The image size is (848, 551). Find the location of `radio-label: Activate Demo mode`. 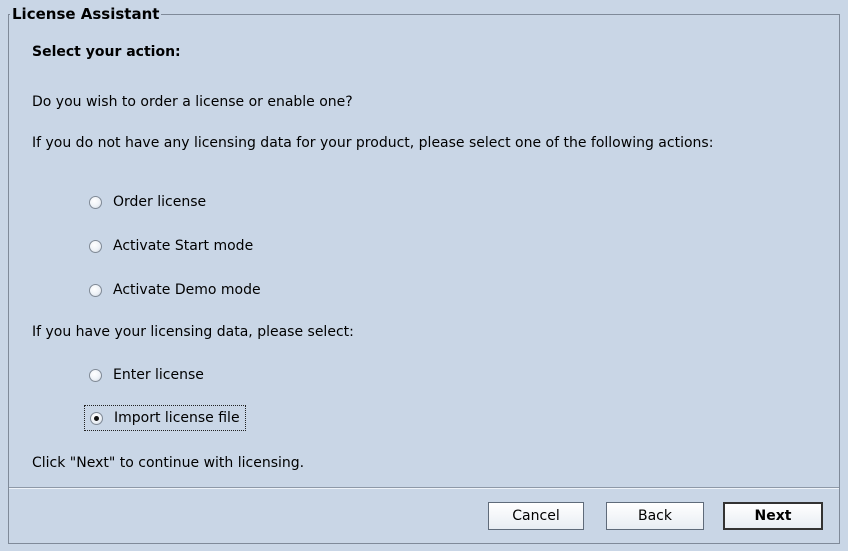

radio-label: Activate Demo mode is located at coordinates (187, 290).